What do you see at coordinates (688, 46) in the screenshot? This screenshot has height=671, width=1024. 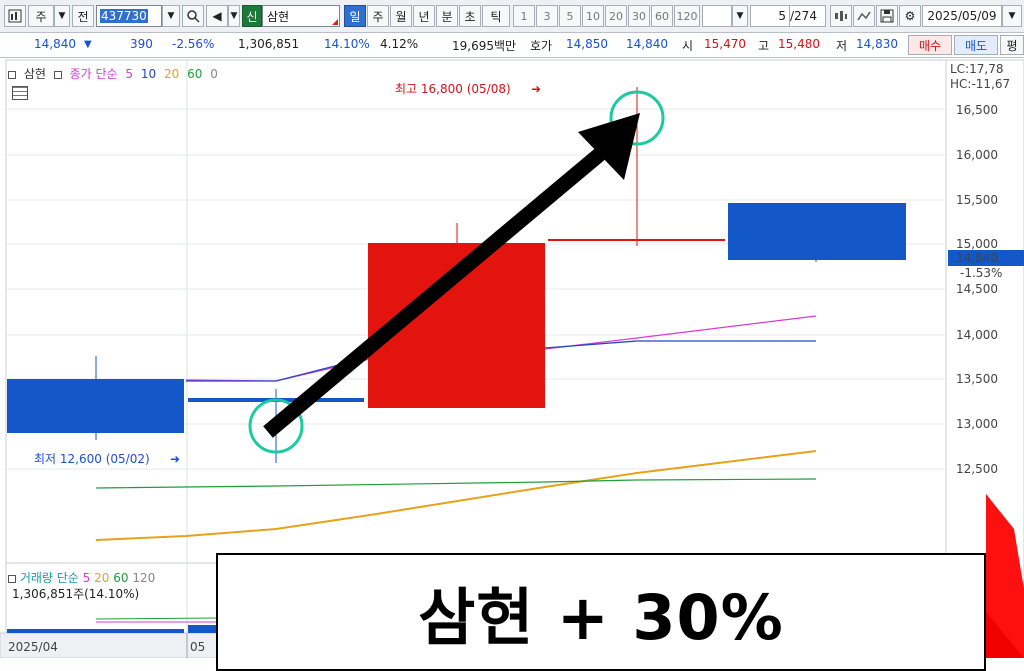 I see `open-label: 시` at bounding box center [688, 46].